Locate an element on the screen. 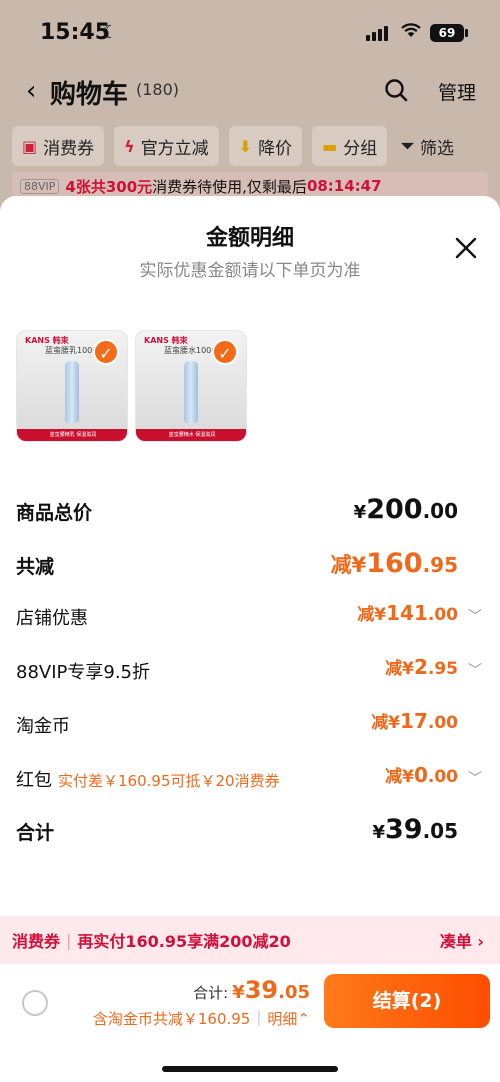 This screenshot has height=1082, width=500. row-value: ¥ 200 .00 is located at coordinates (406, 509).